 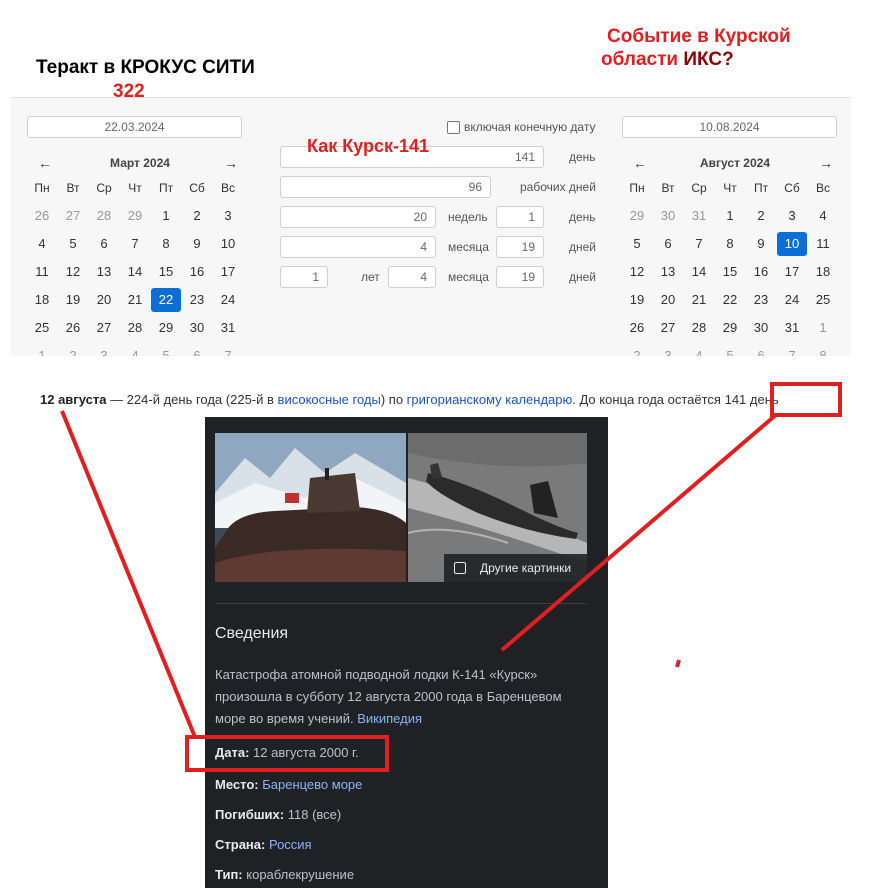 I want to click on annotation-line-left, so click(x=128, y=574).